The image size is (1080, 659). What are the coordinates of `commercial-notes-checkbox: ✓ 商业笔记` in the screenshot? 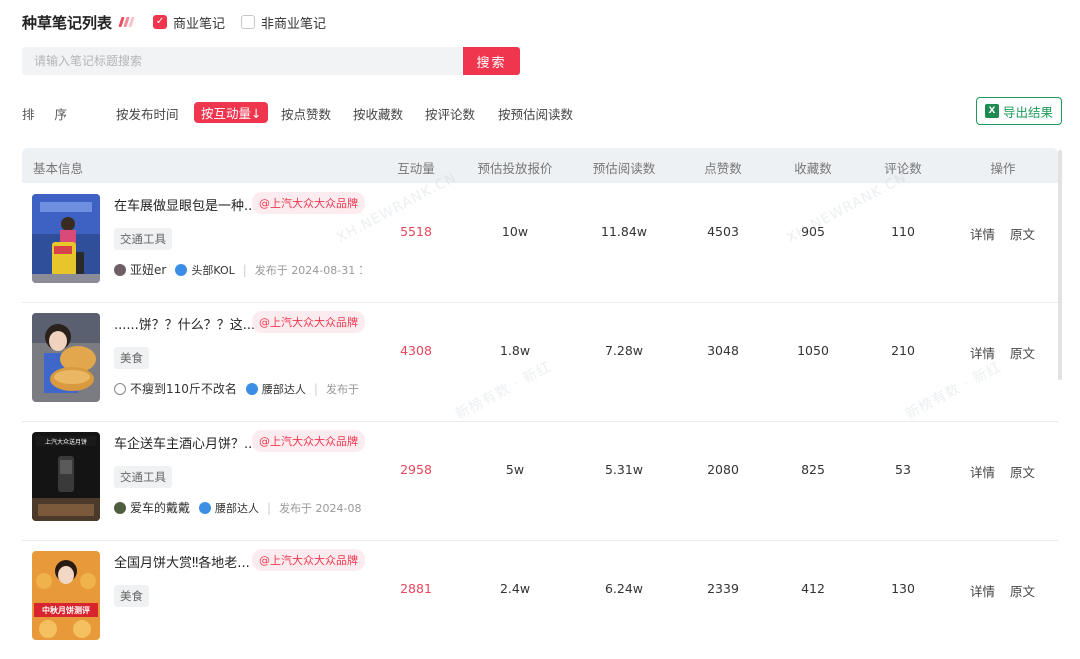 It's located at (189, 22).